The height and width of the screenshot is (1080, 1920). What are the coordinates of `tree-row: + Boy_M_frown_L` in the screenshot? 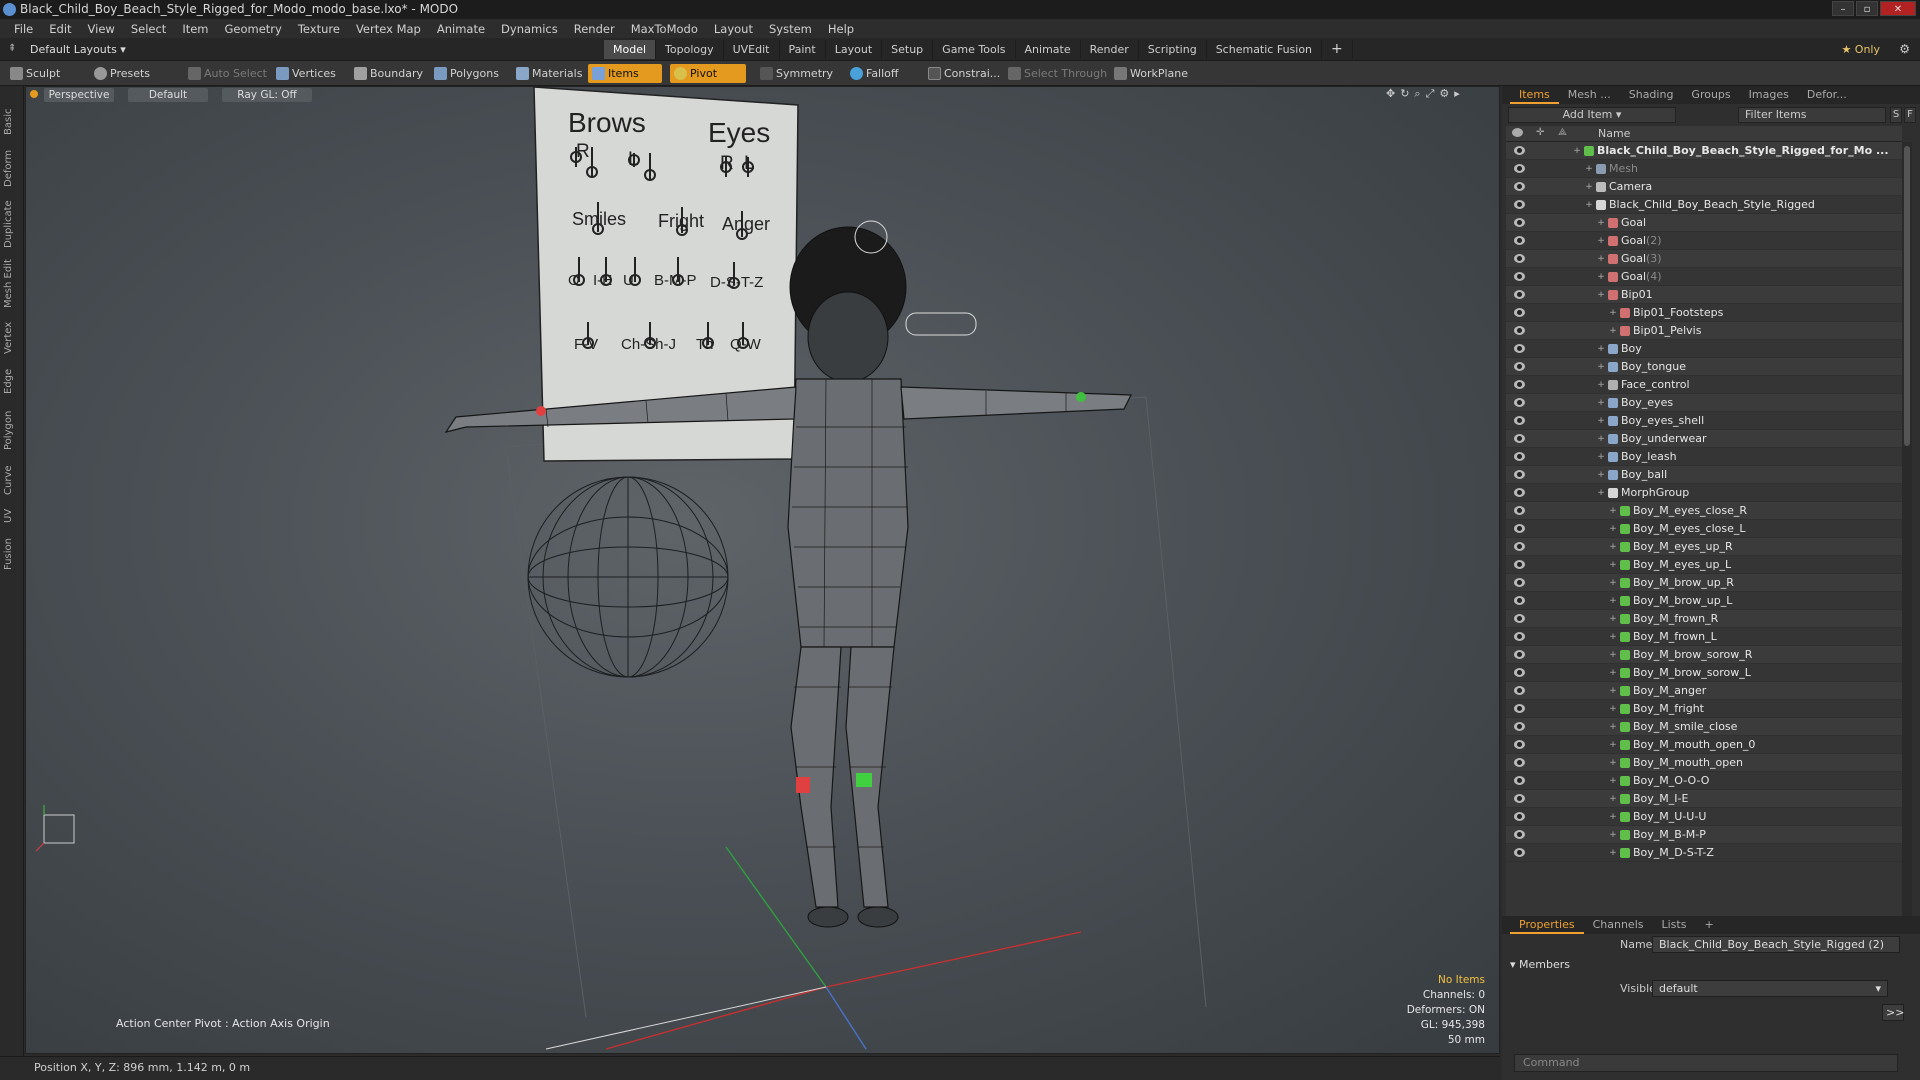 It's located at (1704, 637).